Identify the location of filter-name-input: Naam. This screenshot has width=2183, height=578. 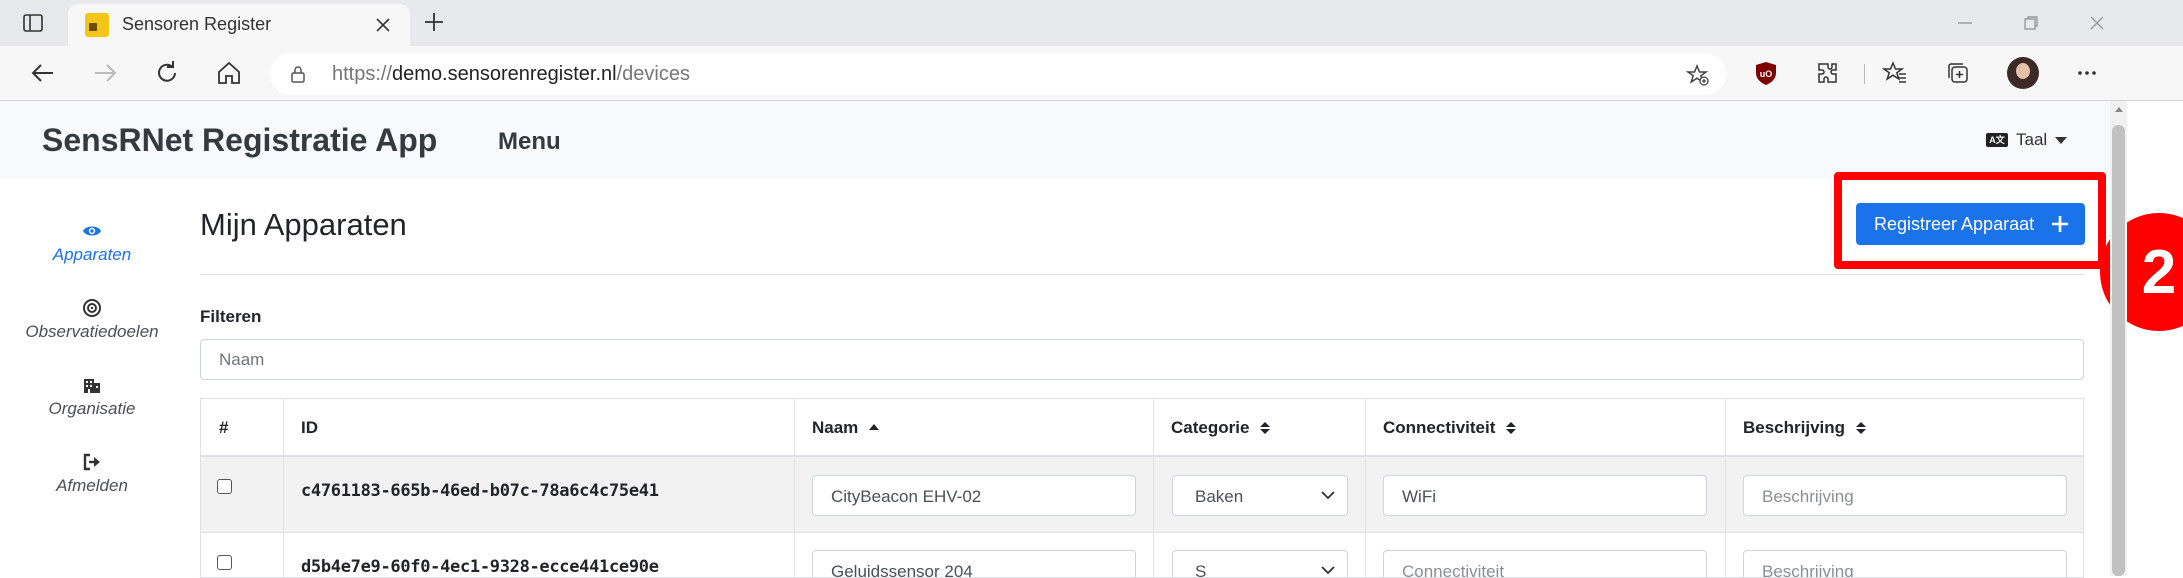
(1142, 359).